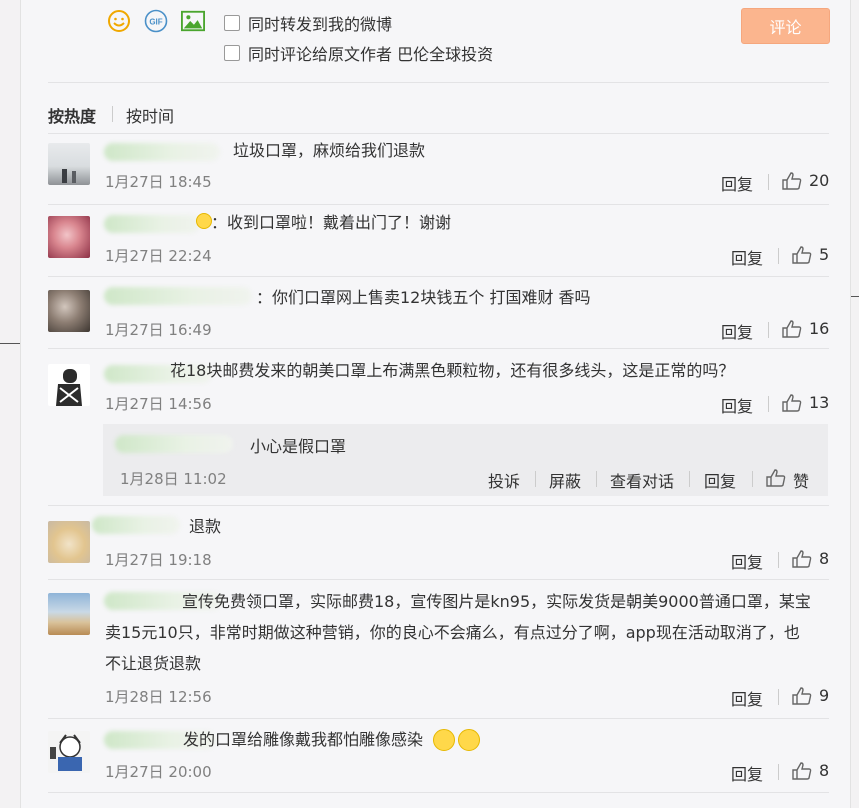 The height and width of the screenshot is (808, 859). What do you see at coordinates (119, 21) in the screenshot?
I see `smile-icon` at bounding box center [119, 21].